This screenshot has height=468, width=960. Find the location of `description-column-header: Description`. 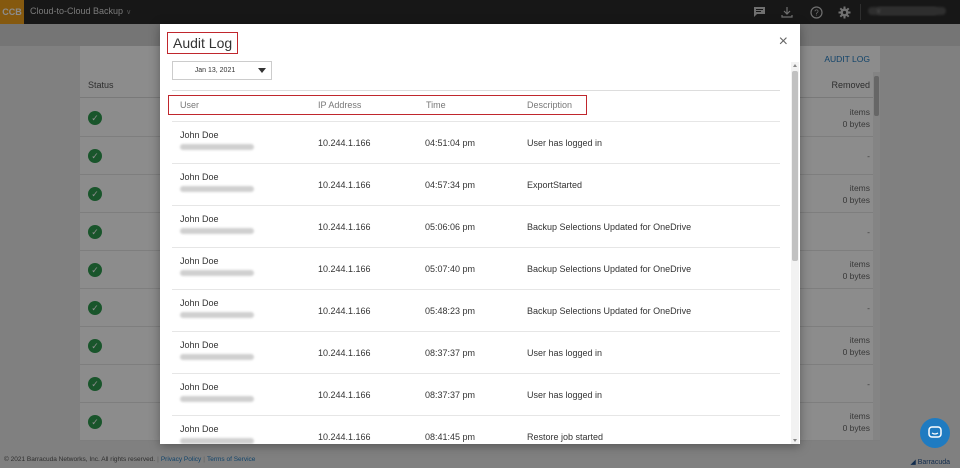

description-column-header: Description is located at coordinates (549, 105).